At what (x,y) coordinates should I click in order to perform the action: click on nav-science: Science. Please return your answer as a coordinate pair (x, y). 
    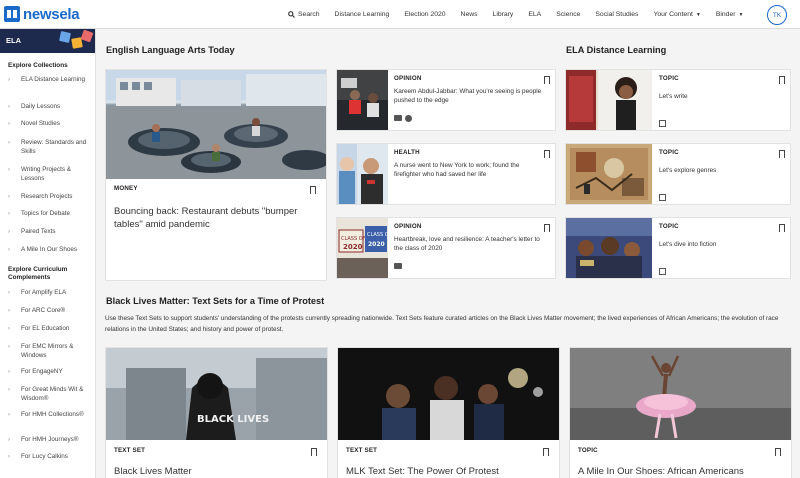
    Looking at the image, I should click on (568, 14).